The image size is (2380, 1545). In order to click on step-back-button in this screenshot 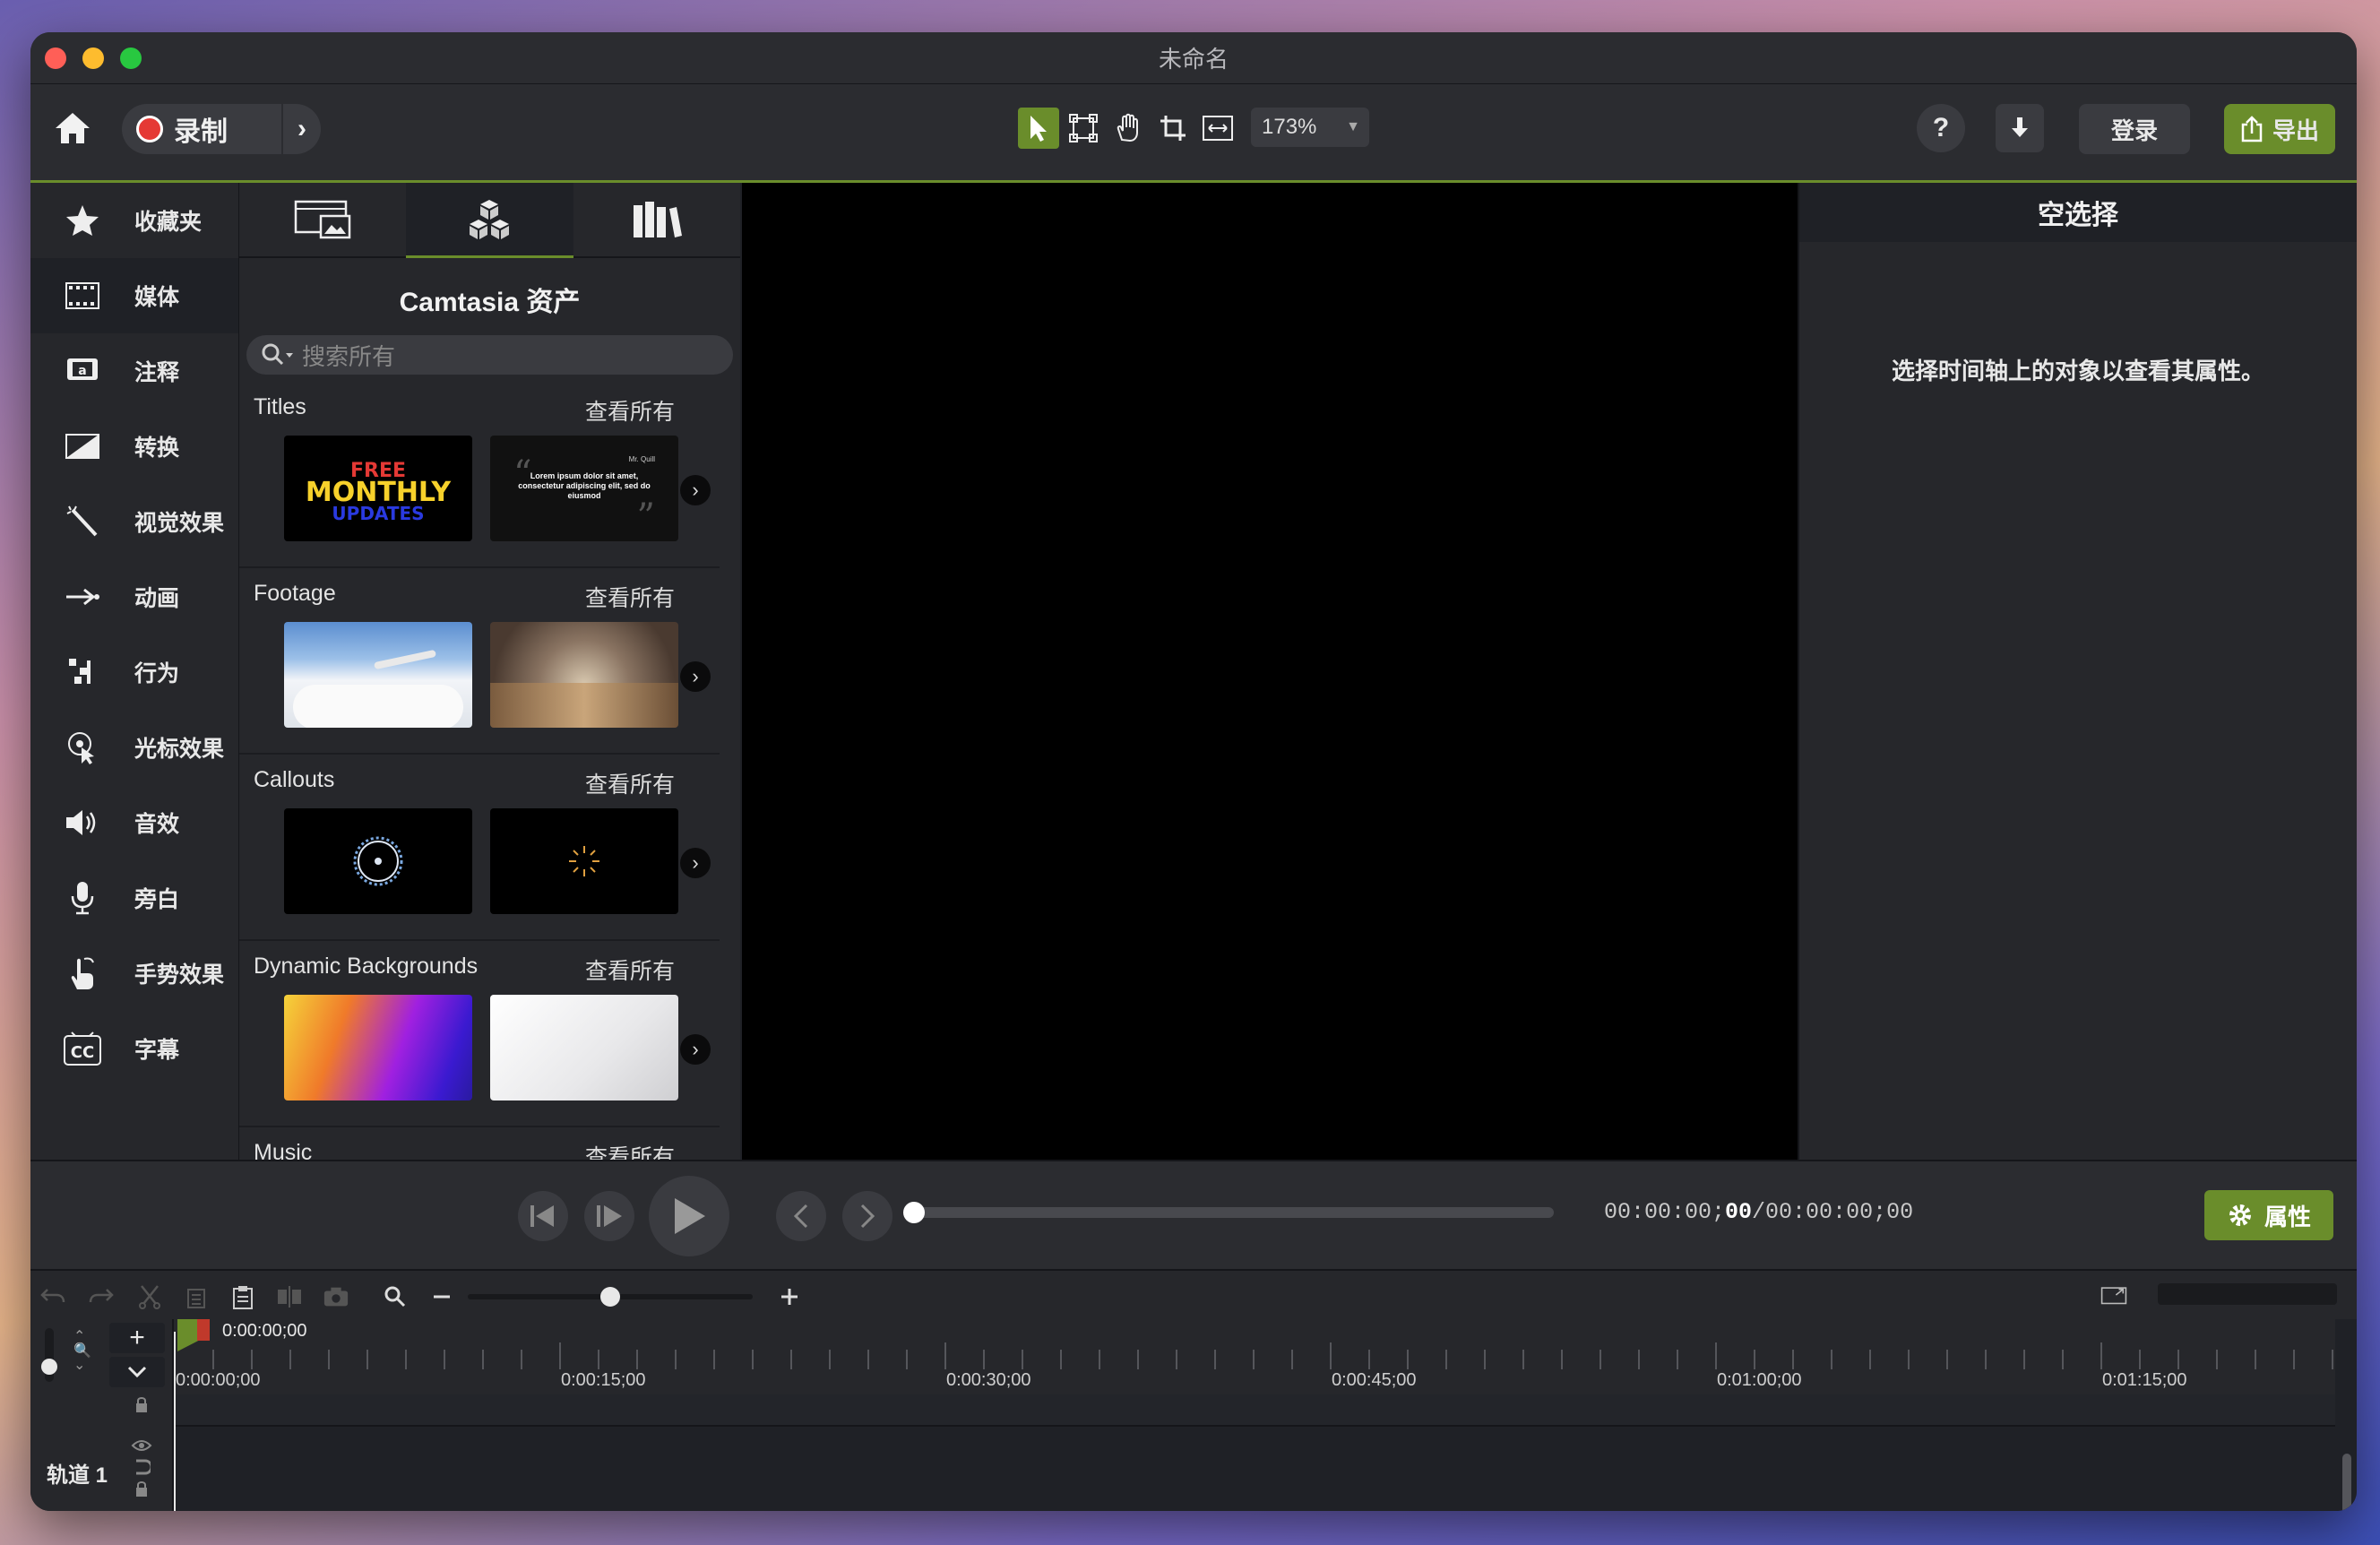, I will do `click(543, 1216)`.